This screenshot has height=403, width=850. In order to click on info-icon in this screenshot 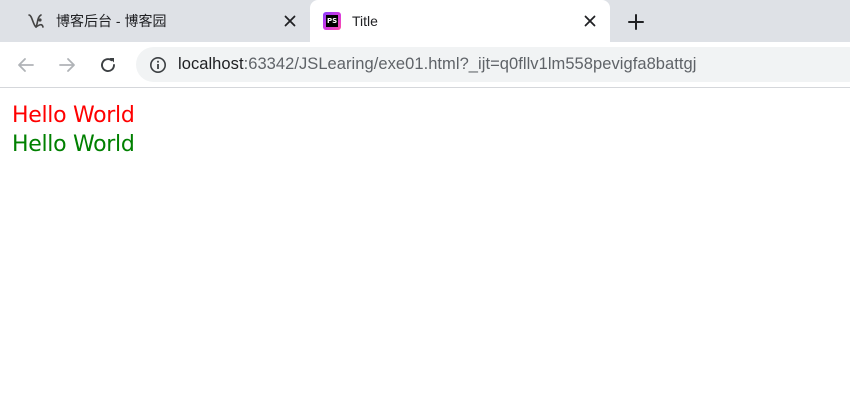, I will do `click(158, 65)`.